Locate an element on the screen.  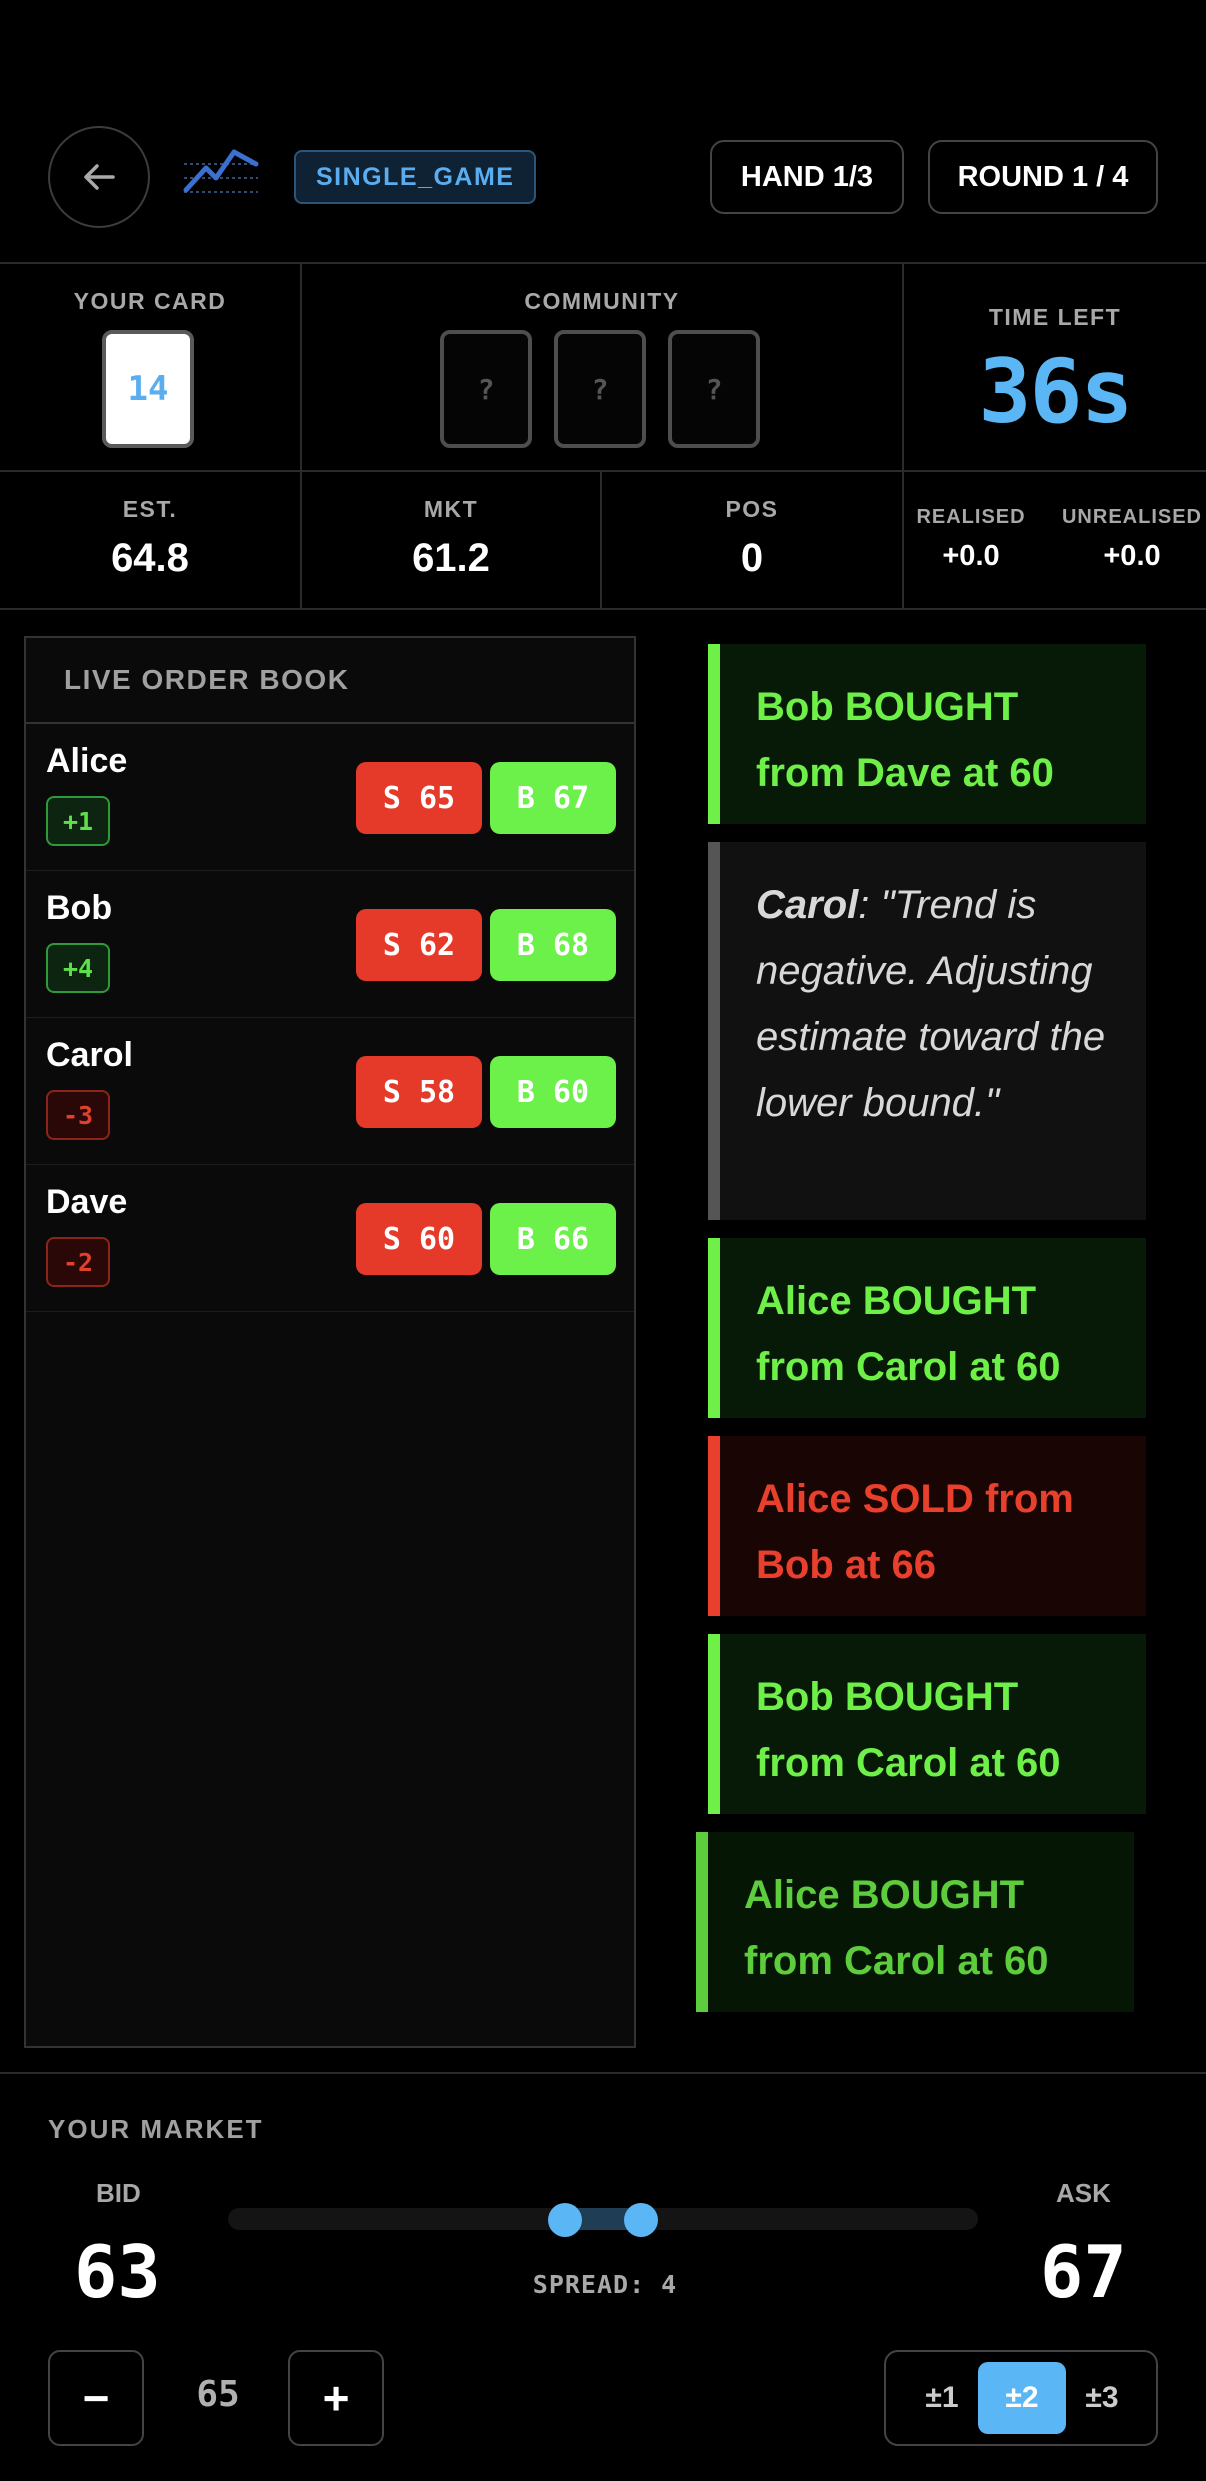
step-option-1: ±1 is located at coordinates (942, 2398).